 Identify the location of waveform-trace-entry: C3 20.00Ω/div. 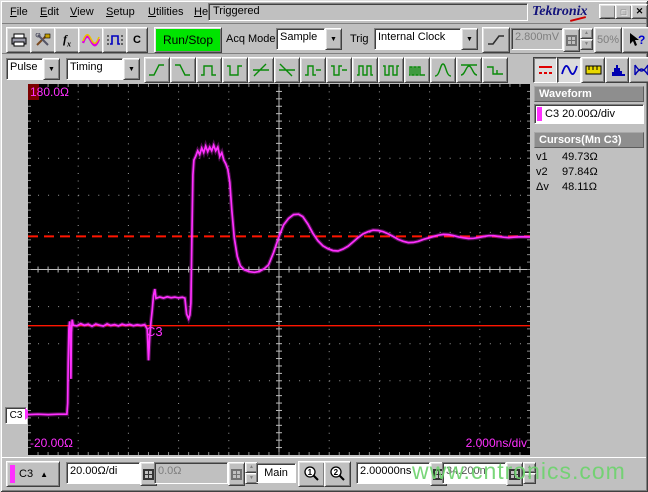
(589, 114).